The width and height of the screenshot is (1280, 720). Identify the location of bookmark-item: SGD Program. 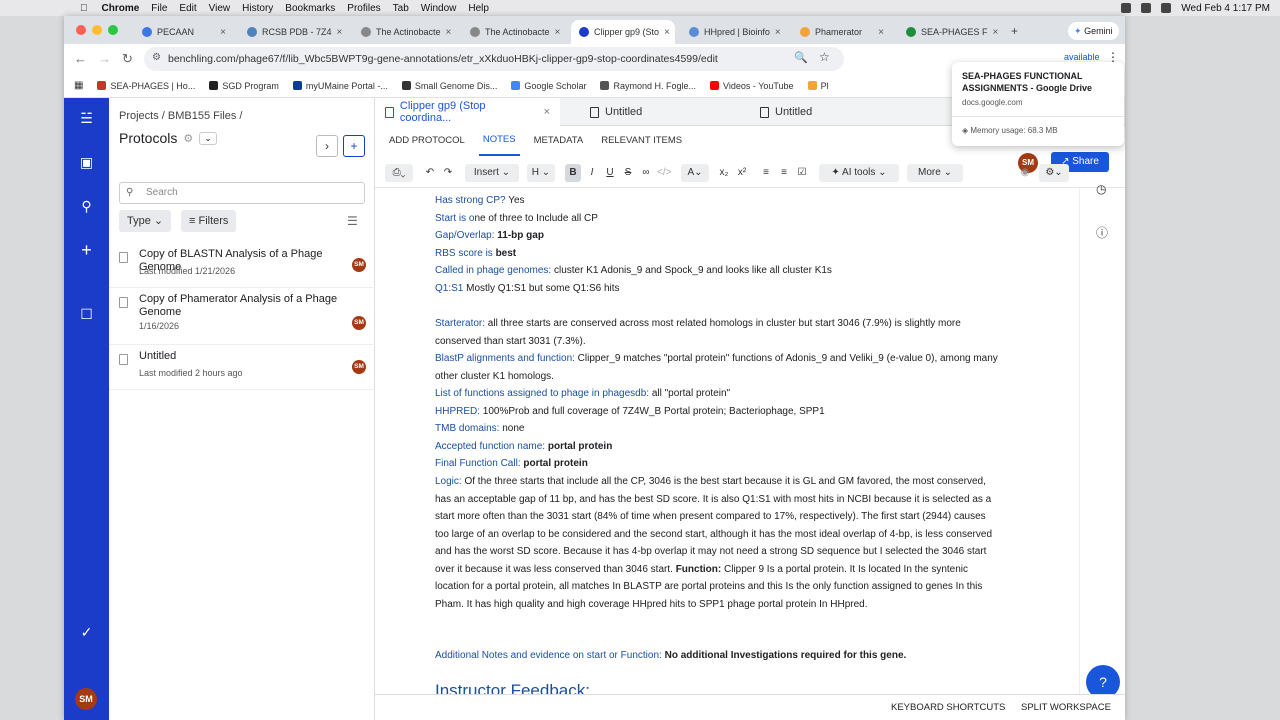
(244, 86).